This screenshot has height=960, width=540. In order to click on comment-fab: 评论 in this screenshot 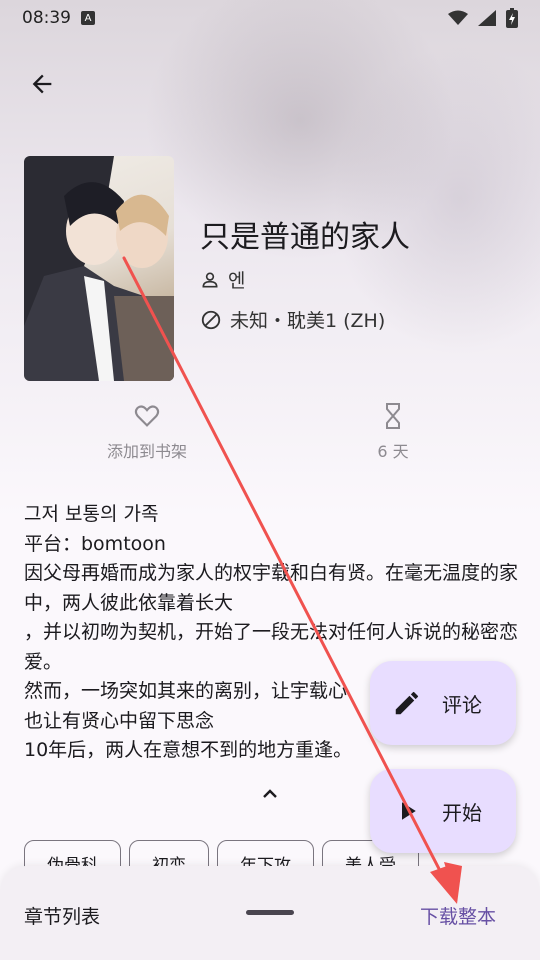, I will do `click(443, 703)`.